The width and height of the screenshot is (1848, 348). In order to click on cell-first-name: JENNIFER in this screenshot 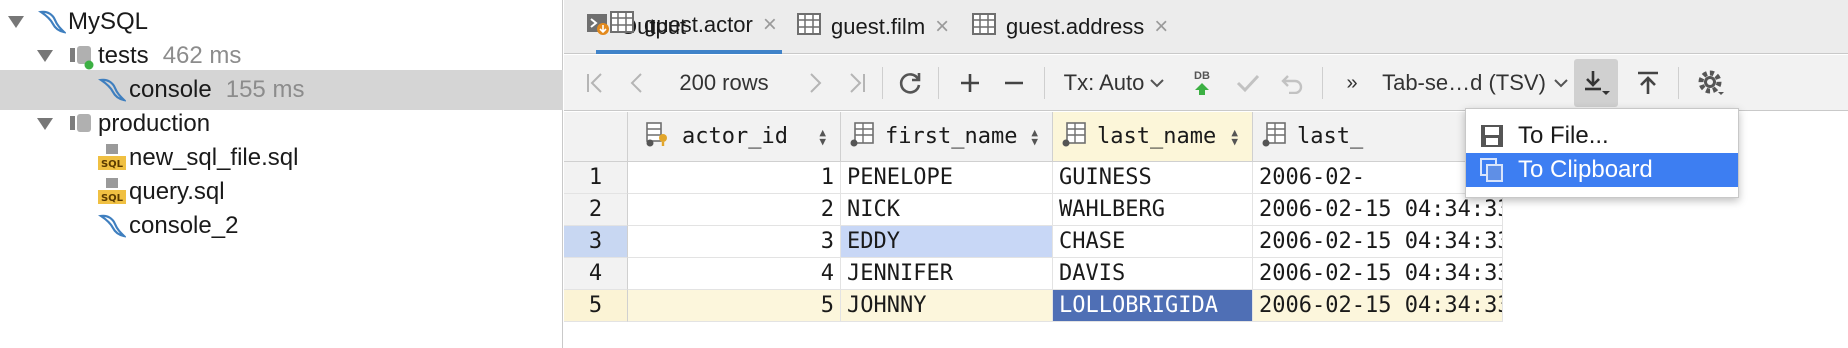, I will do `click(947, 274)`.